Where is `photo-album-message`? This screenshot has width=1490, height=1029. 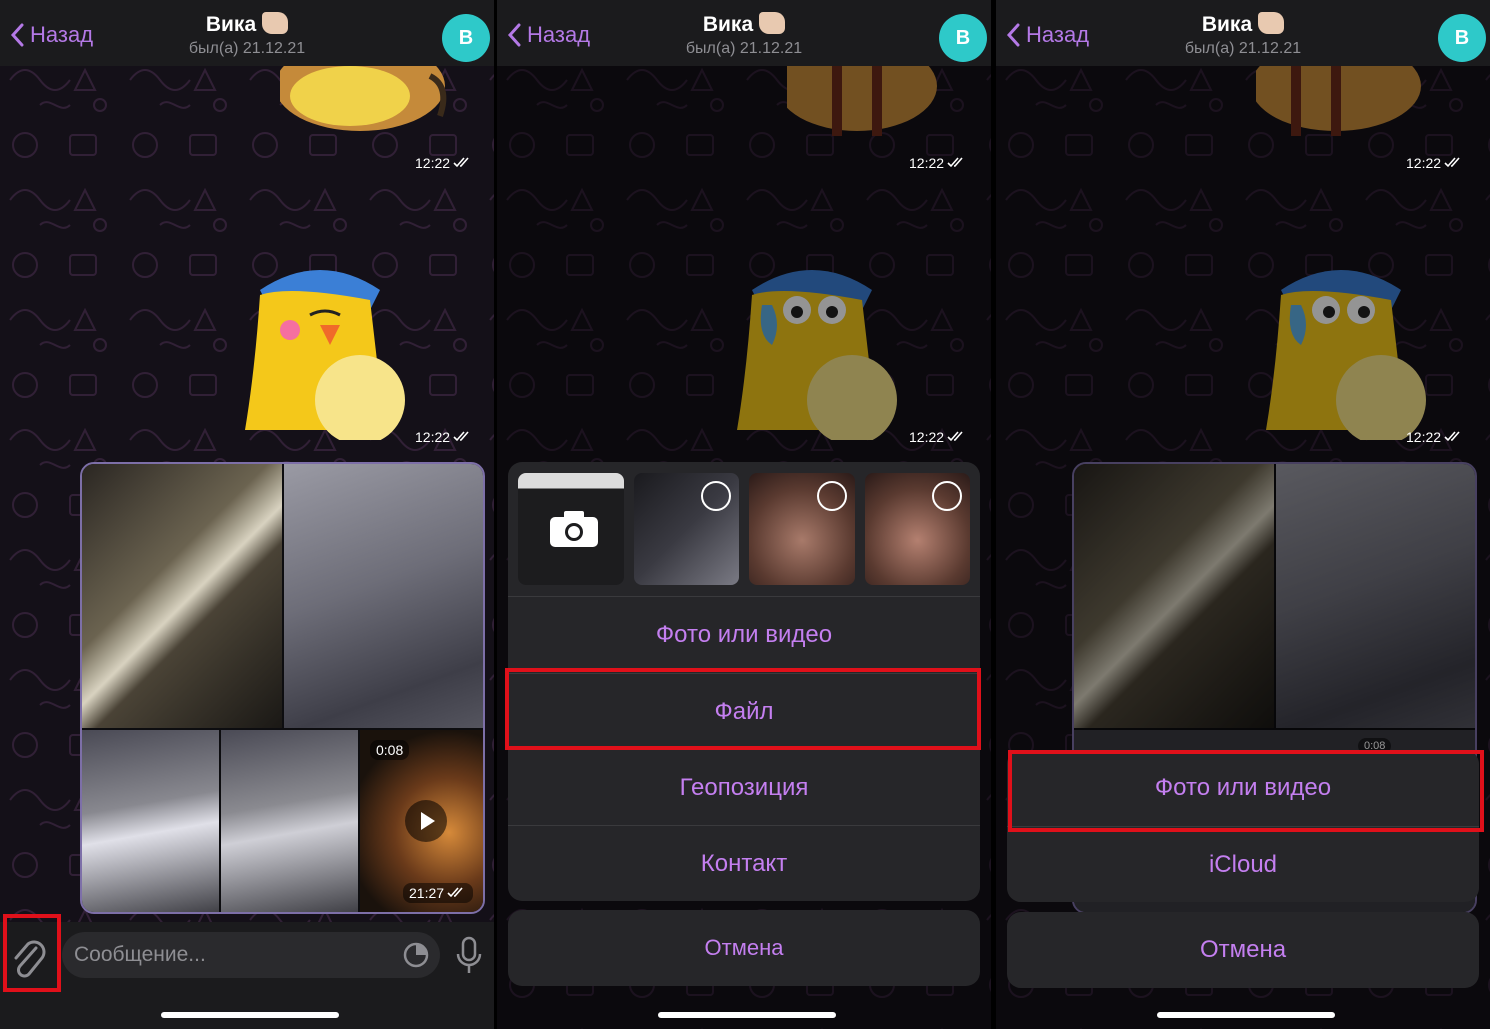 photo-album-message is located at coordinates (282, 688).